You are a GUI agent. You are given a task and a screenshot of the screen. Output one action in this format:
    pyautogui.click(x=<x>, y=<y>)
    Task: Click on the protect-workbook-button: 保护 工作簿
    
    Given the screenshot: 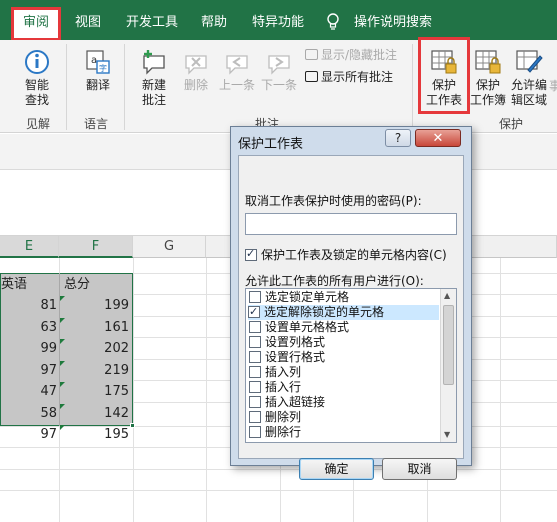 What is the action you would take?
    pyautogui.click(x=488, y=78)
    